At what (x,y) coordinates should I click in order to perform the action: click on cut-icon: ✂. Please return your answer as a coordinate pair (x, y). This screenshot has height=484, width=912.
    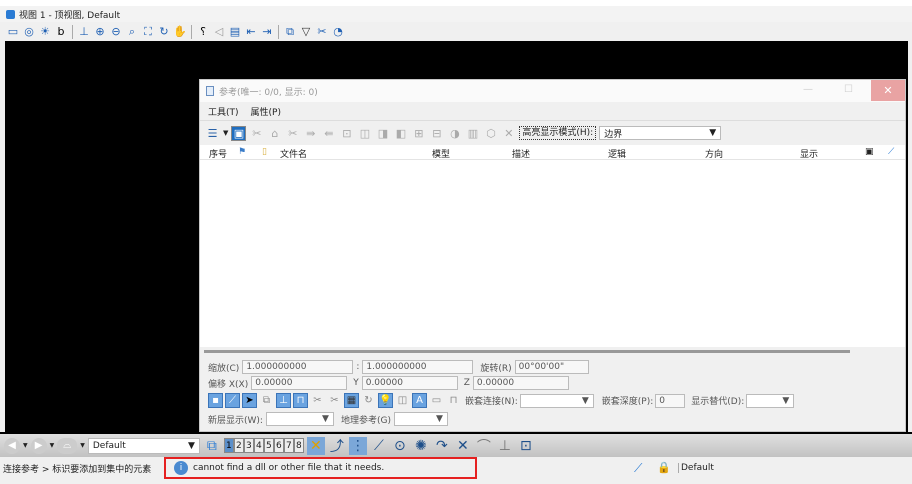
    Looking at the image, I should click on (292, 133).